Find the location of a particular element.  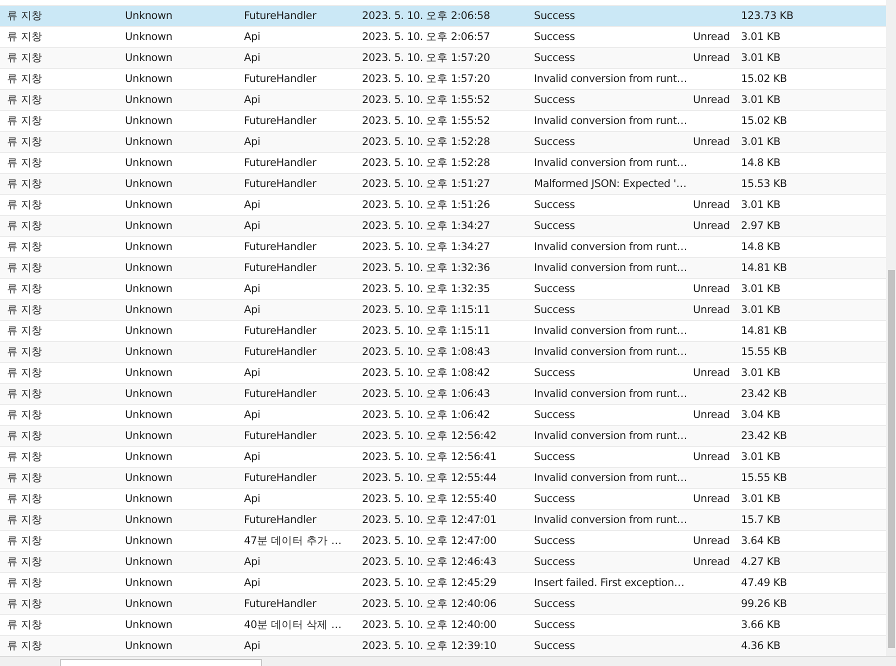

table-row: 류 지창 Unknown FutureHandler 2023. 5. 10. 오후 2:06:58 Success 123.73 KB is located at coordinates (443, 16).